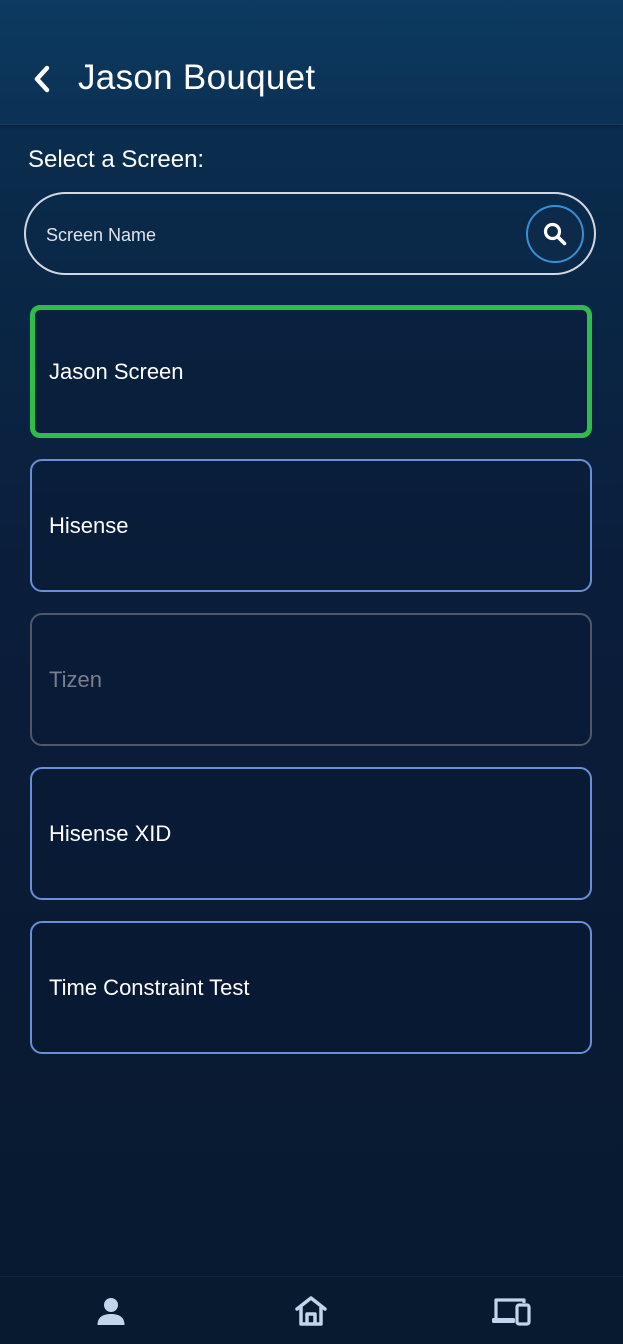 The height and width of the screenshot is (1344, 623). I want to click on screen-item-label: Tizen, so click(75, 679).